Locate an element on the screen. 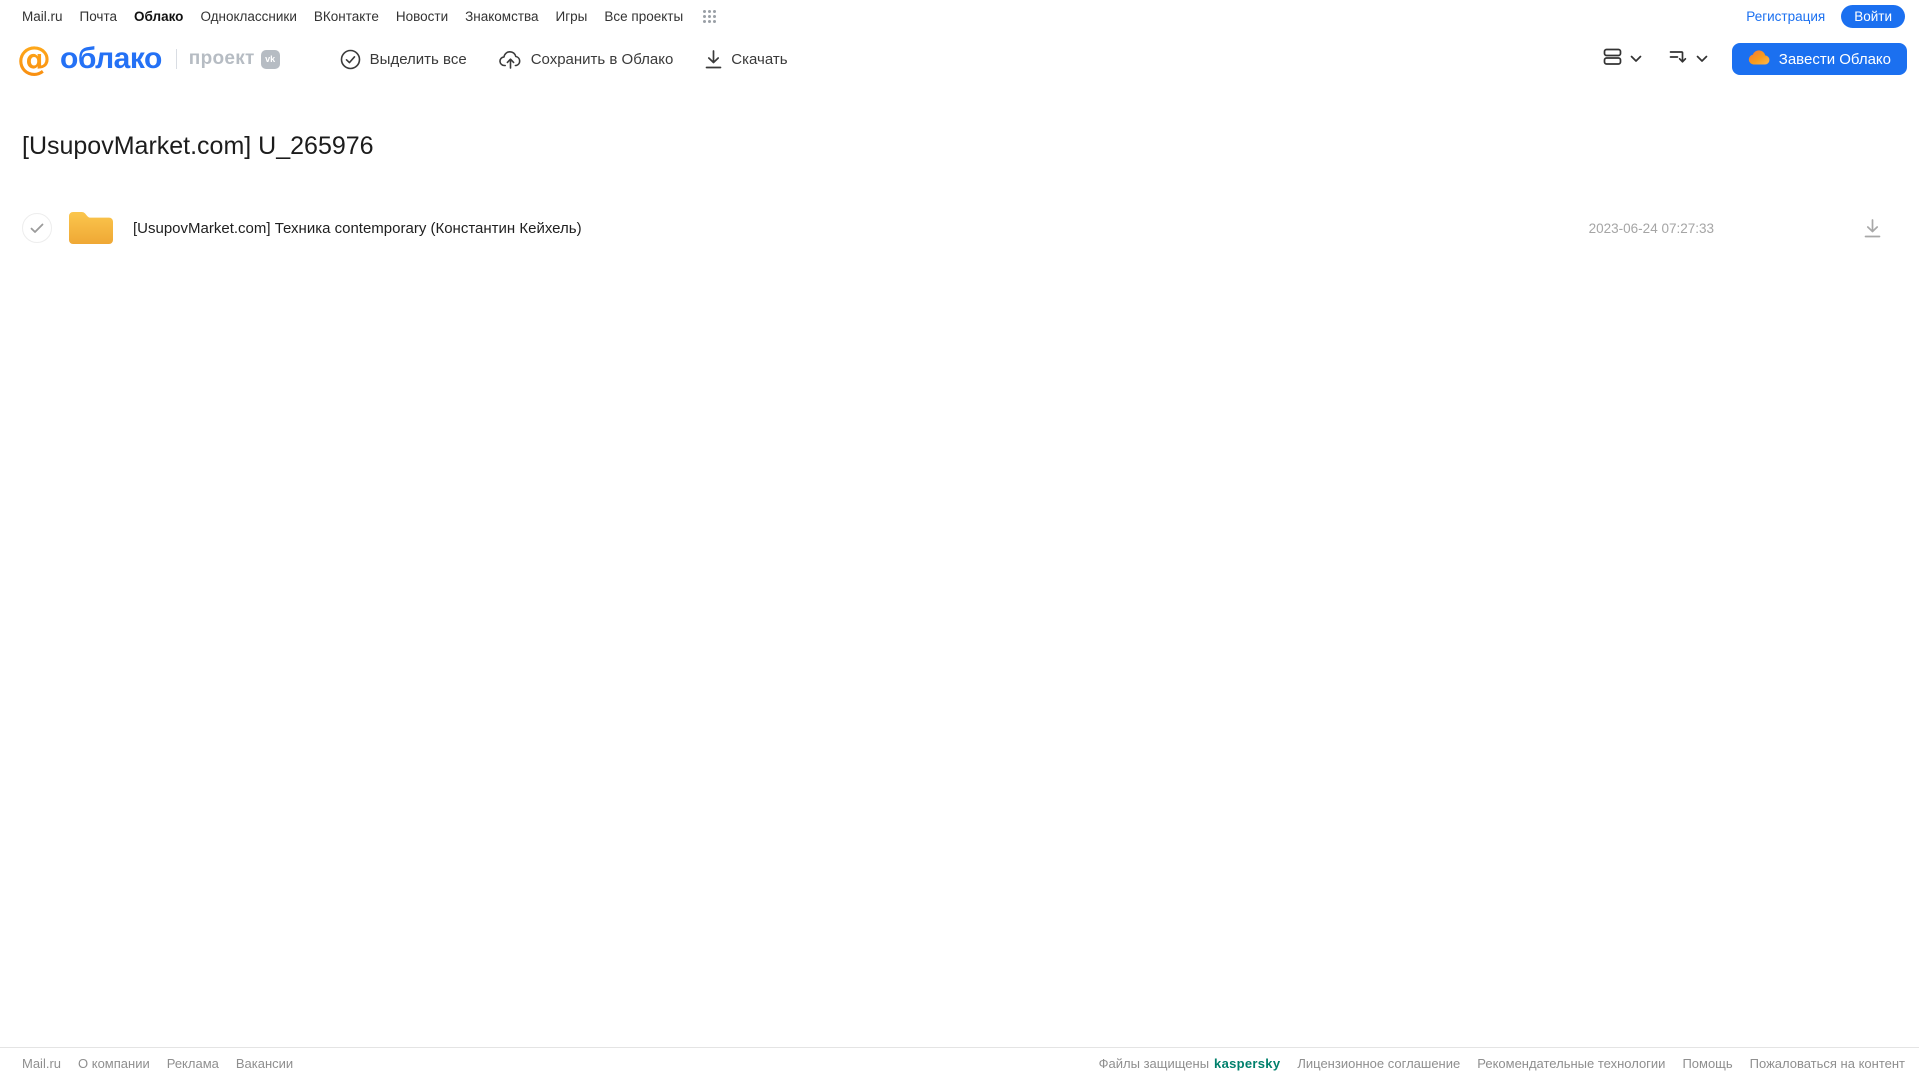 The width and height of the screenshot is (1919, 1079). check-circle-icon is located at coordinates (350, 59).